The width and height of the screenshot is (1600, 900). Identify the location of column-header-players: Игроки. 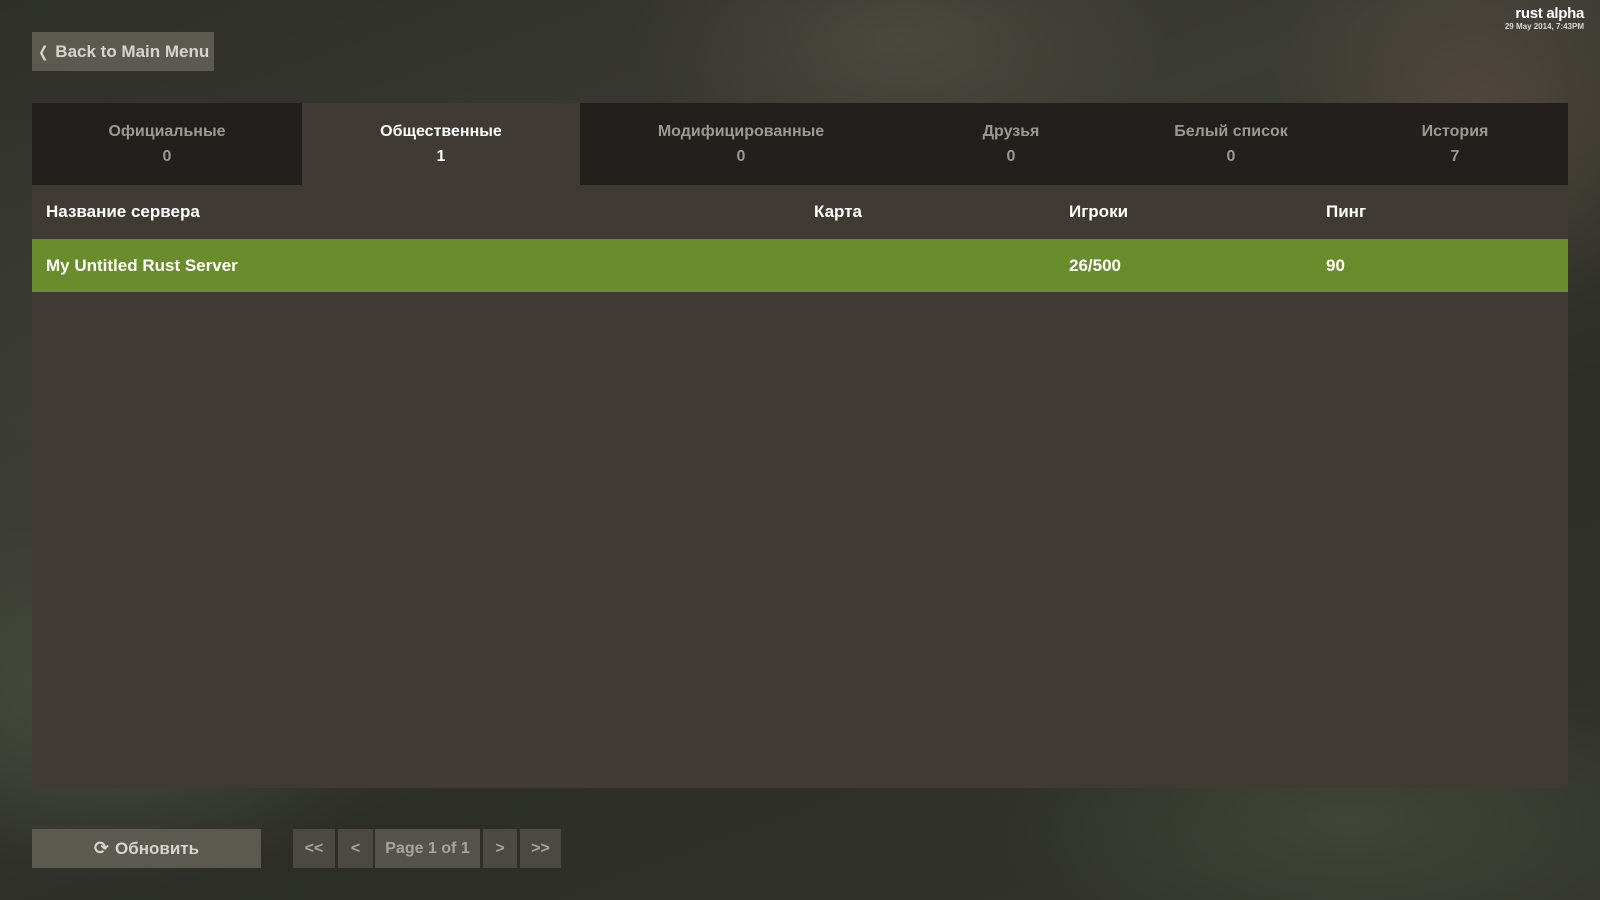
(1098, 212).